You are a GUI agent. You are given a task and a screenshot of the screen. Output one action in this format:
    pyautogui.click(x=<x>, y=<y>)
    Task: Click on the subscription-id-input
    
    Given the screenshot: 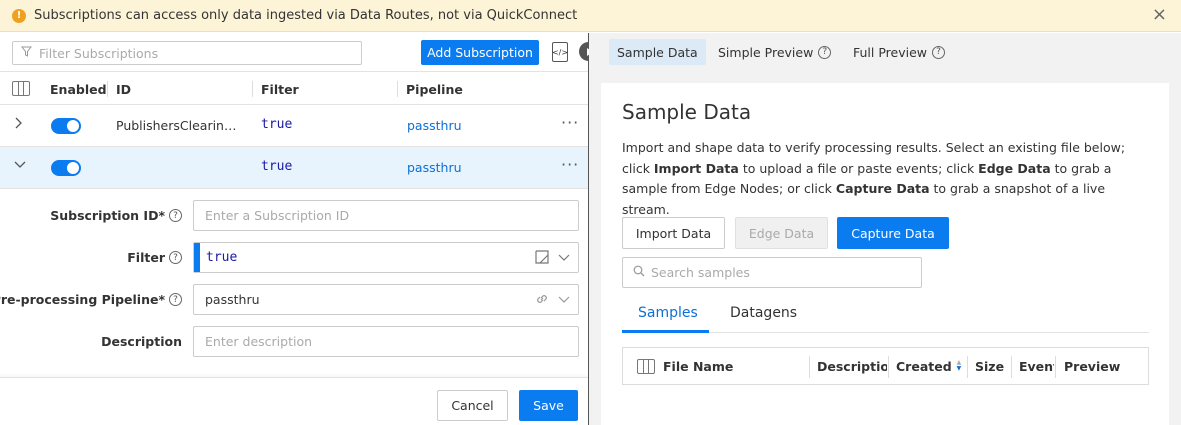 What is the action you would take?
    pyautogui.click(x=365, y=215)
    